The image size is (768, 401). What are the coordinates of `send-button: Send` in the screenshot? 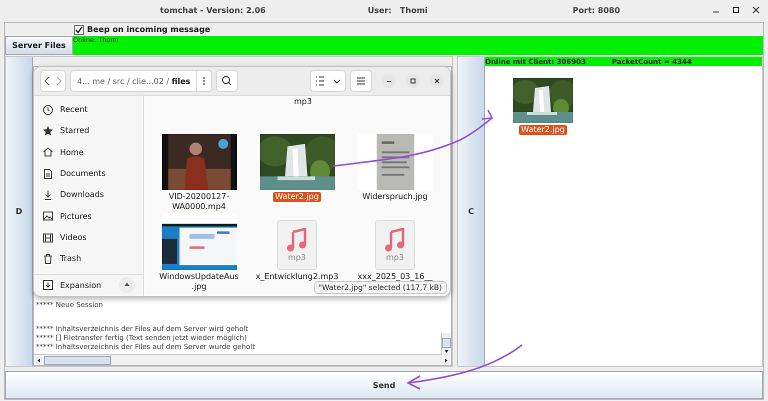 It's located at (384, 385).